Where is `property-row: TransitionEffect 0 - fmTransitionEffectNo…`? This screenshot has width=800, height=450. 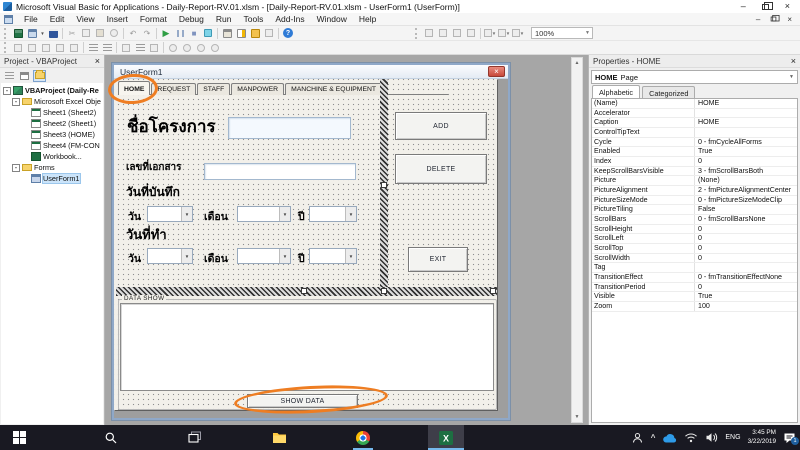
property-row: TransitionEffect 0 - fmTransitionEffectNo… is located at coordinates (694, 278).